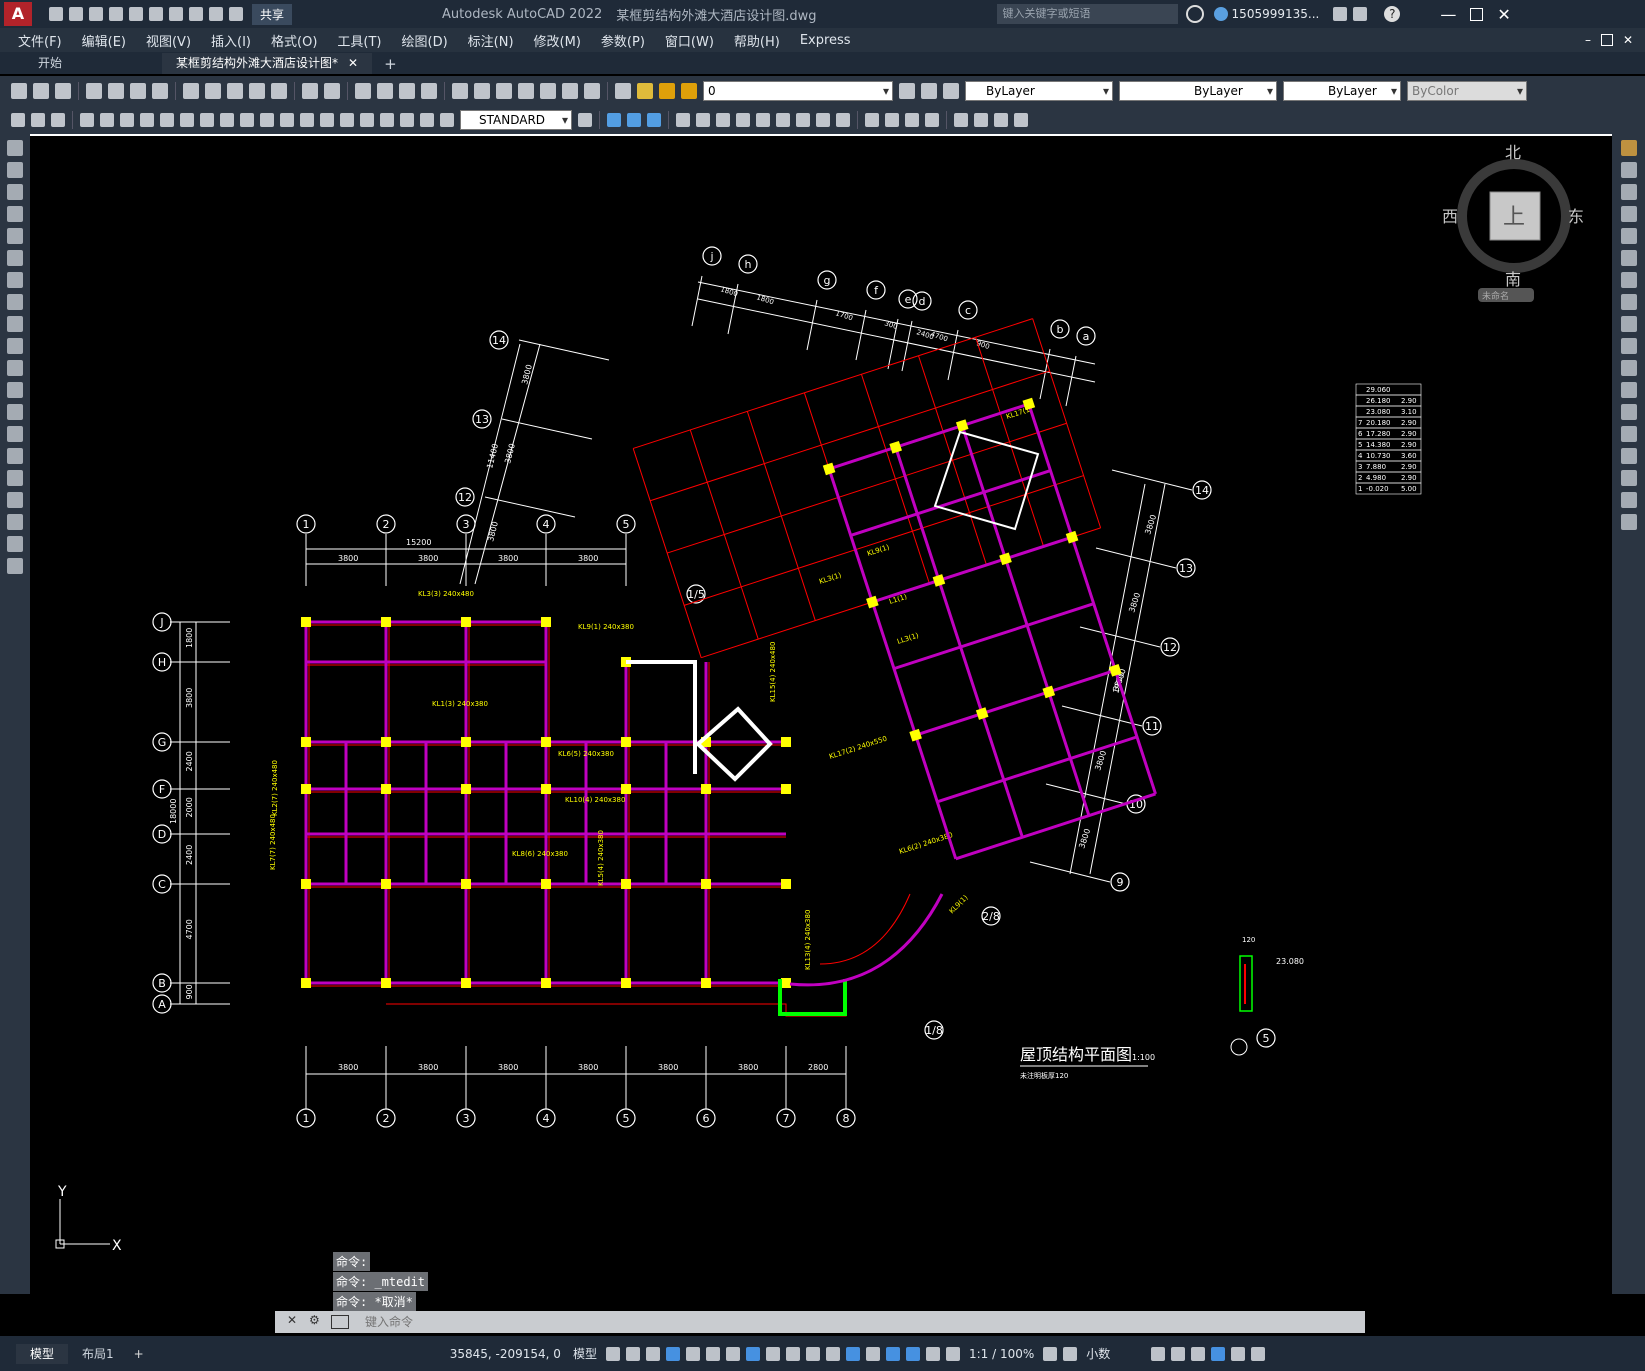 The width and height of the screenshot is (1645, 1371). I want to click on matchprop-icon, so click(257, 91).